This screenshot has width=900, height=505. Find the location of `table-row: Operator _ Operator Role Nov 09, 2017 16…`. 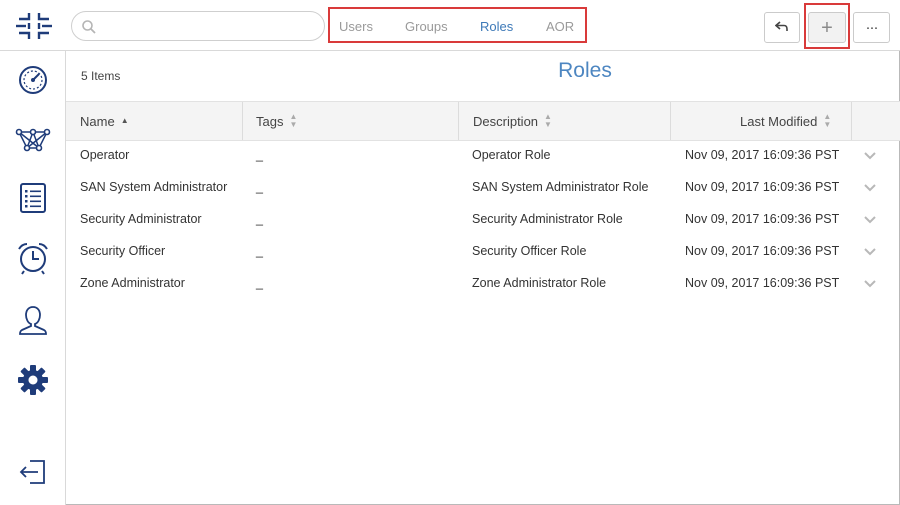

table-row: Operator _ Operator Role Nov 09, 2017 16… is located at coordinates (483, 156).